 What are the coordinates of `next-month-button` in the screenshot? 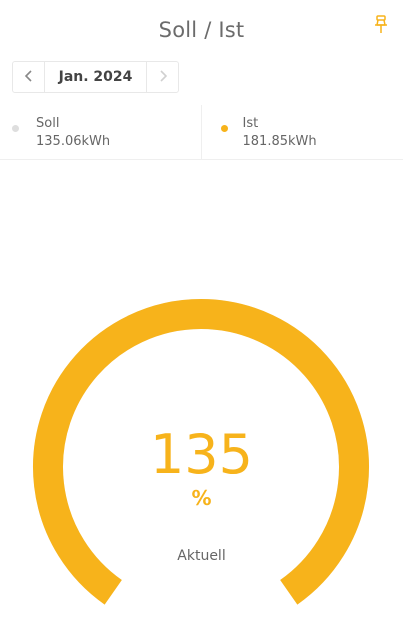 It's located at (162, 77).